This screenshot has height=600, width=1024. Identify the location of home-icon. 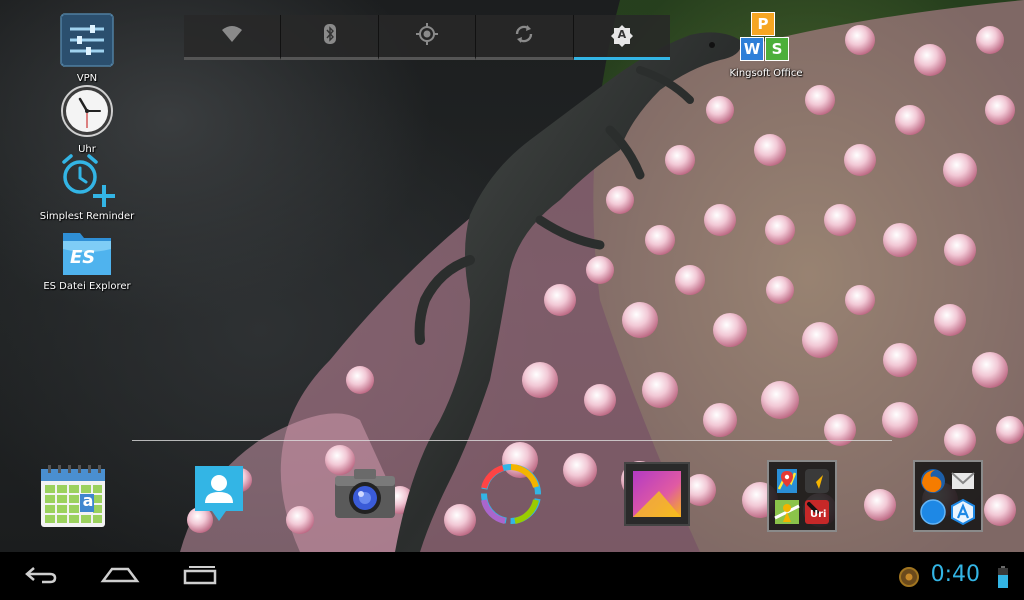
(120, 576).